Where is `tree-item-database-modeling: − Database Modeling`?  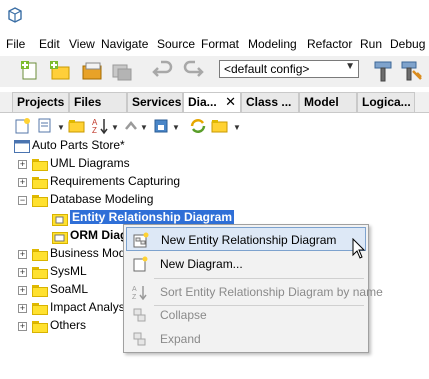
tree-item-database-modeling: − Database Modeling is located at coordinates (118, 201).